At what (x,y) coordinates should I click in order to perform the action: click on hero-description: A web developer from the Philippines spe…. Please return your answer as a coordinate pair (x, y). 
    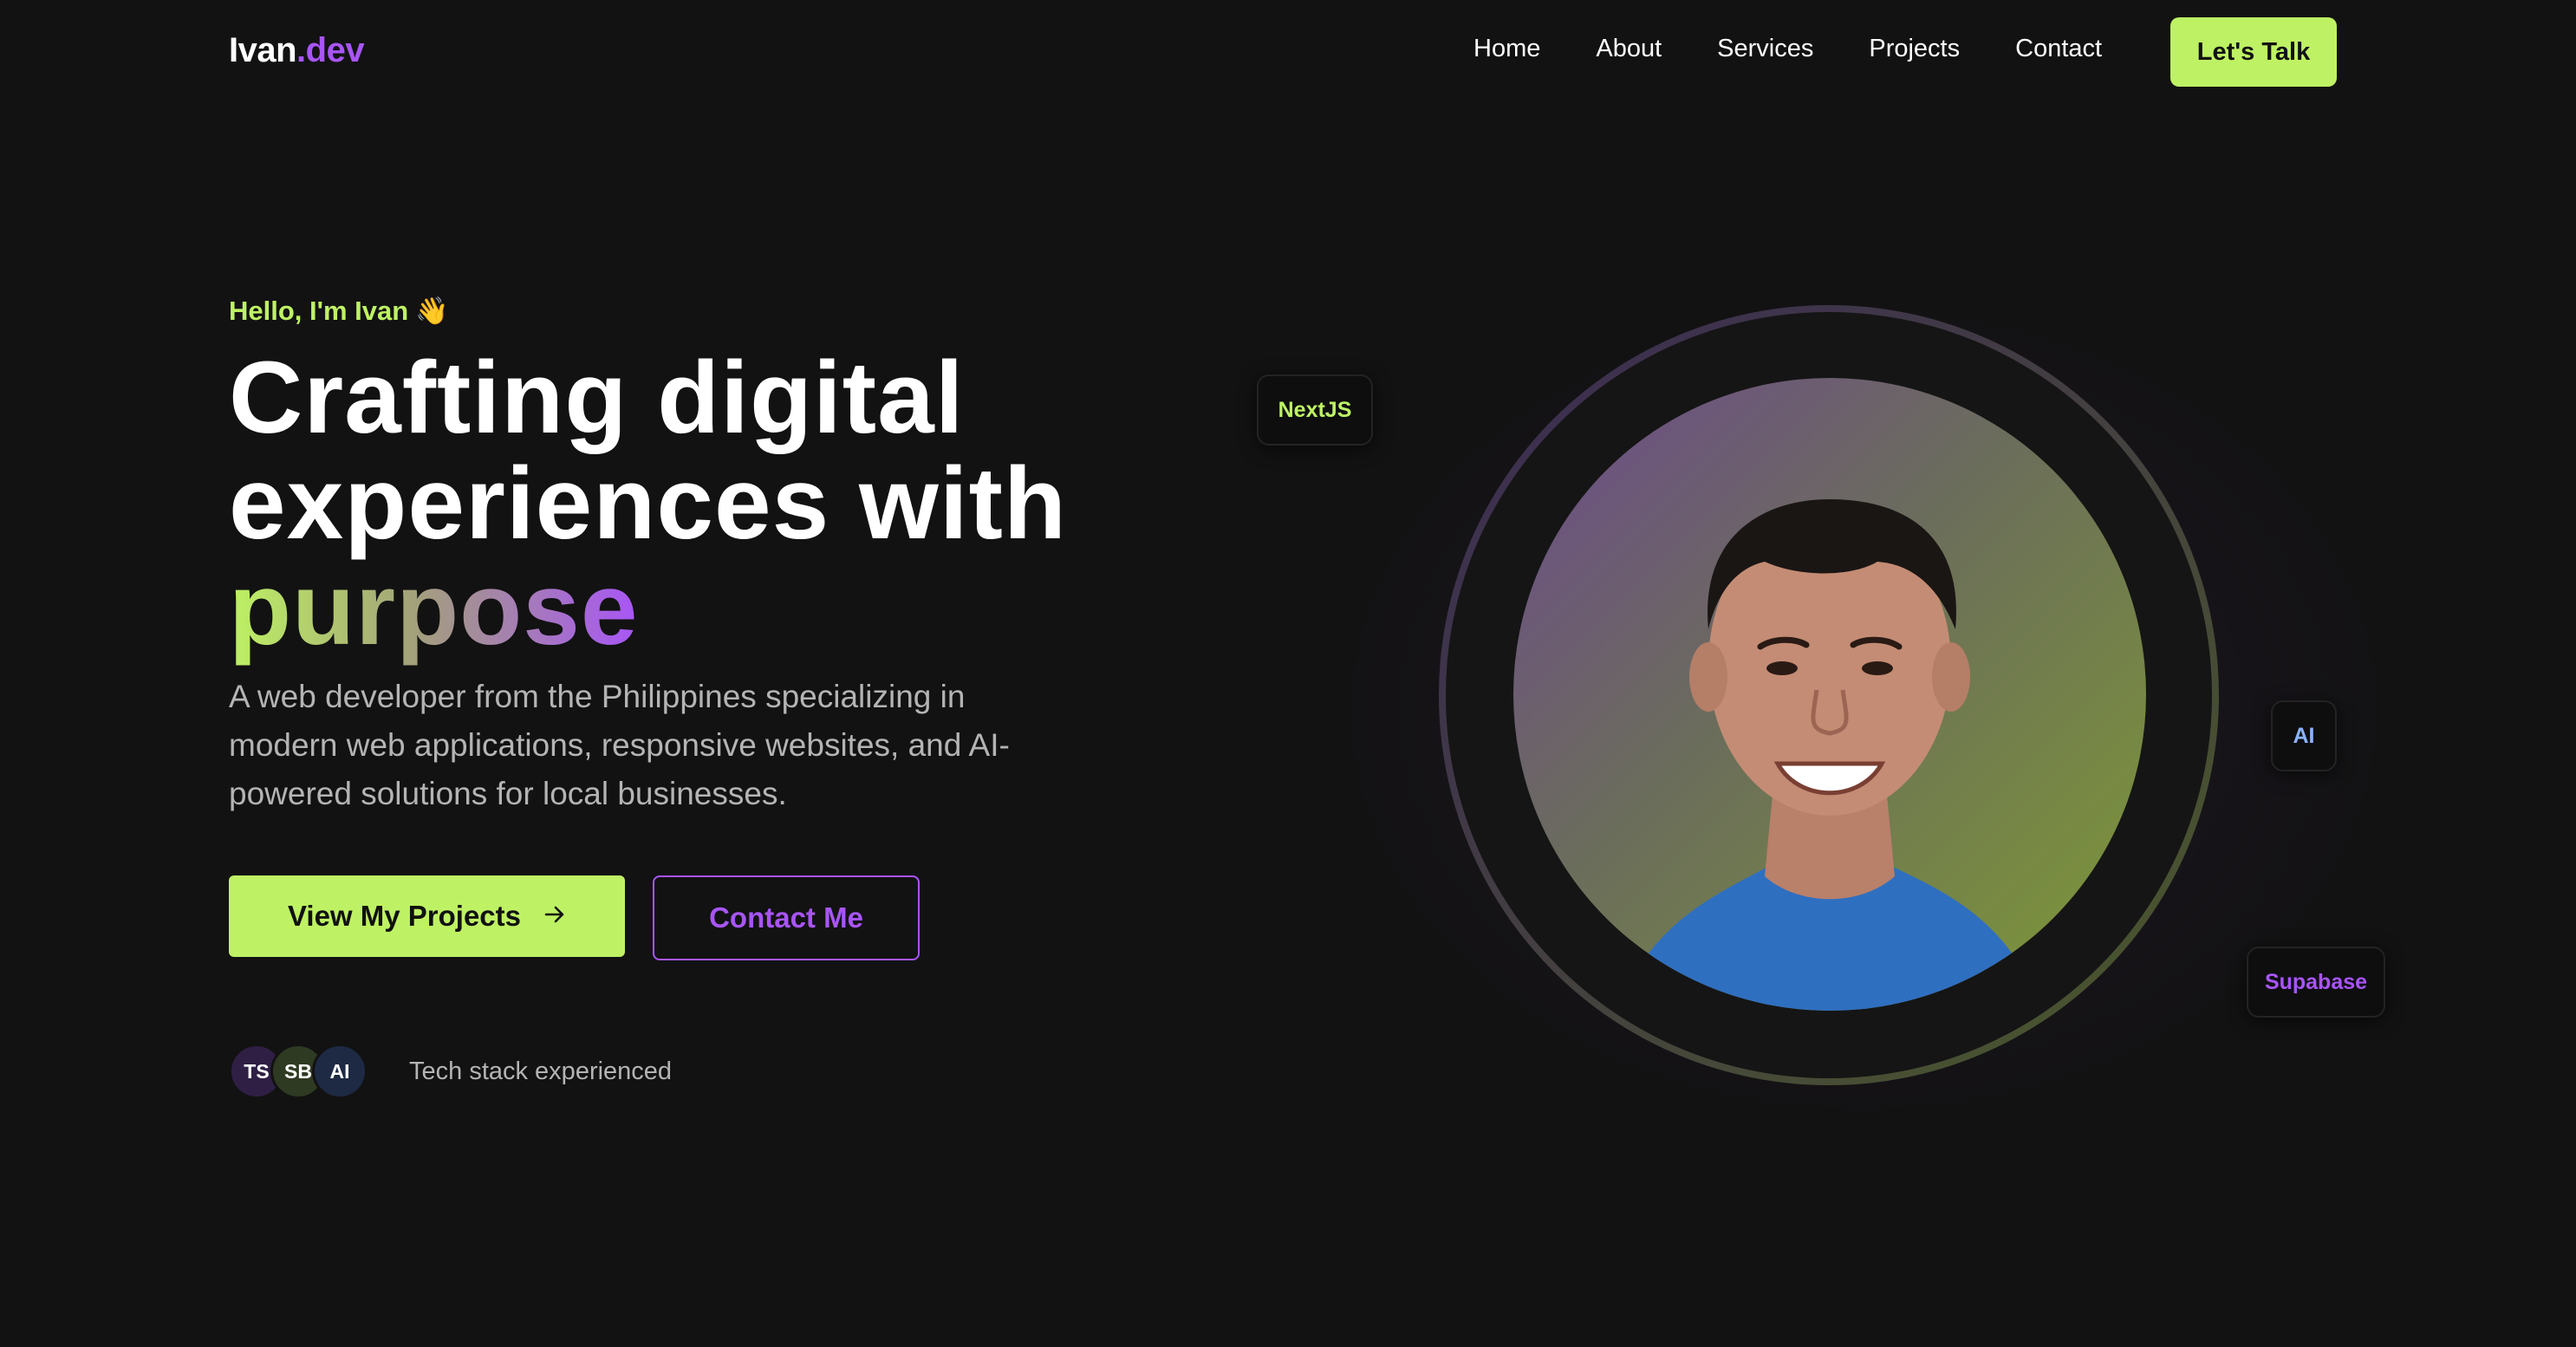
    Looking at the image, I should click on (619, 745).